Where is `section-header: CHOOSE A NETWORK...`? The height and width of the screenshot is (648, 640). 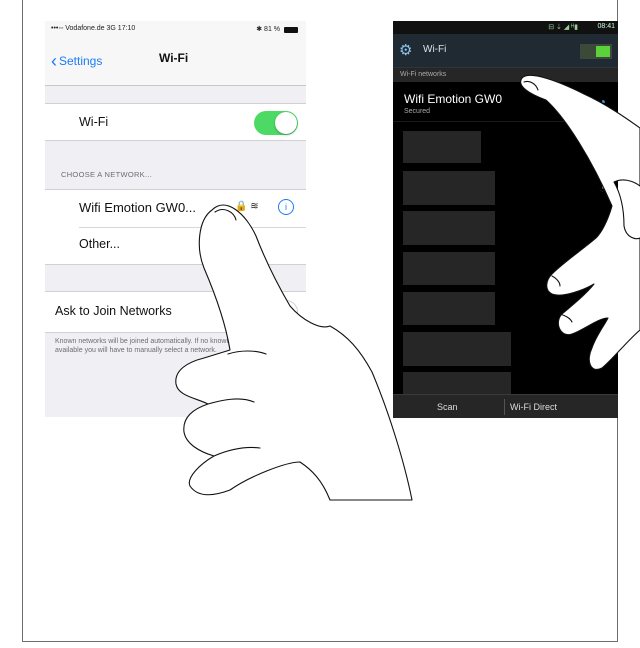 section-header: CHOOSE A NETWORK... is located at coordinates (107, 174).